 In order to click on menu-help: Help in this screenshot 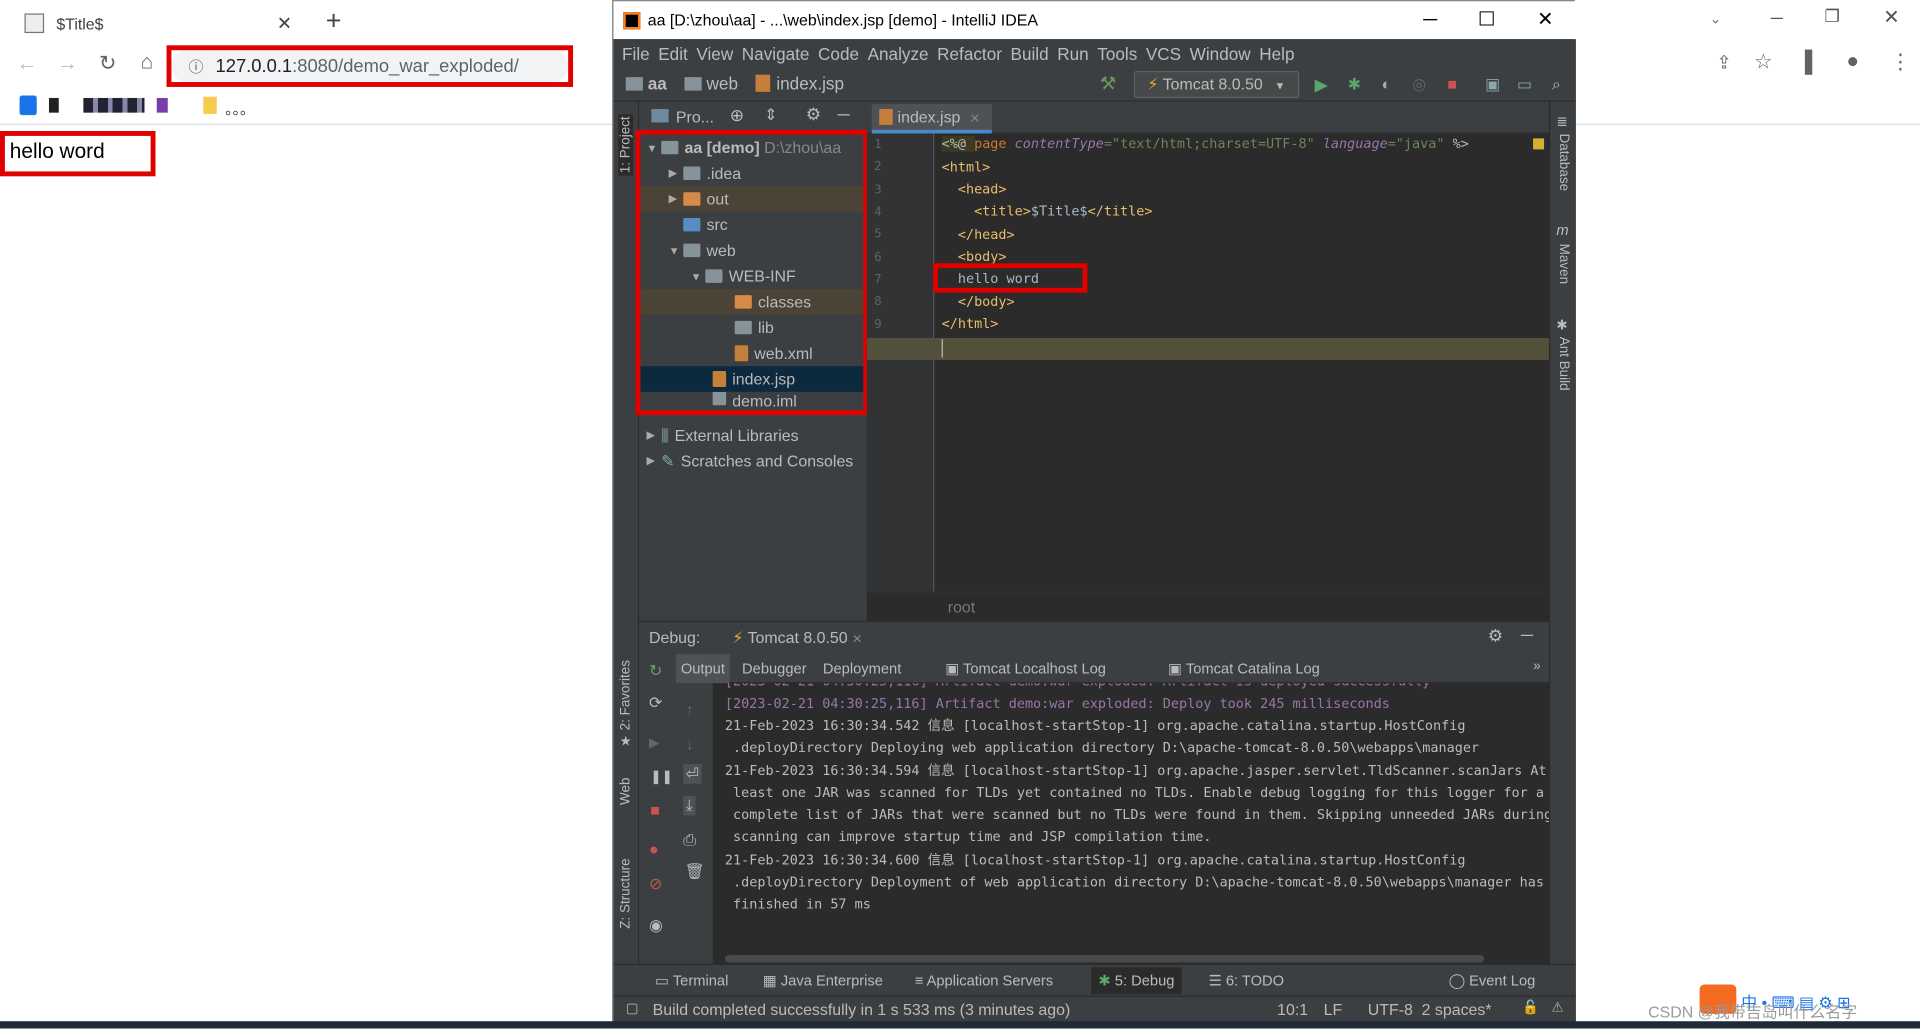, I will do `click(1276, 53)`.